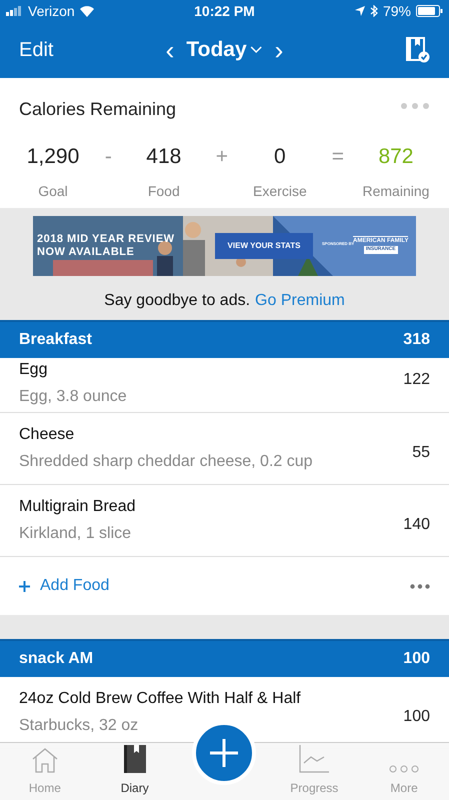 The height and width of the screenshot is (800, 449). I want to click on calorie-value: 418, so click(164, 157).